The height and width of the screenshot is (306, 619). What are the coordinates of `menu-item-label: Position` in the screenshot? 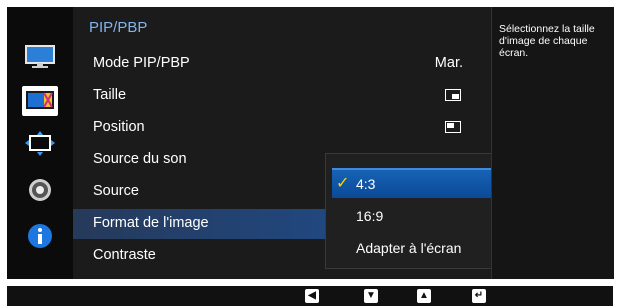 It's located at (119, 127).